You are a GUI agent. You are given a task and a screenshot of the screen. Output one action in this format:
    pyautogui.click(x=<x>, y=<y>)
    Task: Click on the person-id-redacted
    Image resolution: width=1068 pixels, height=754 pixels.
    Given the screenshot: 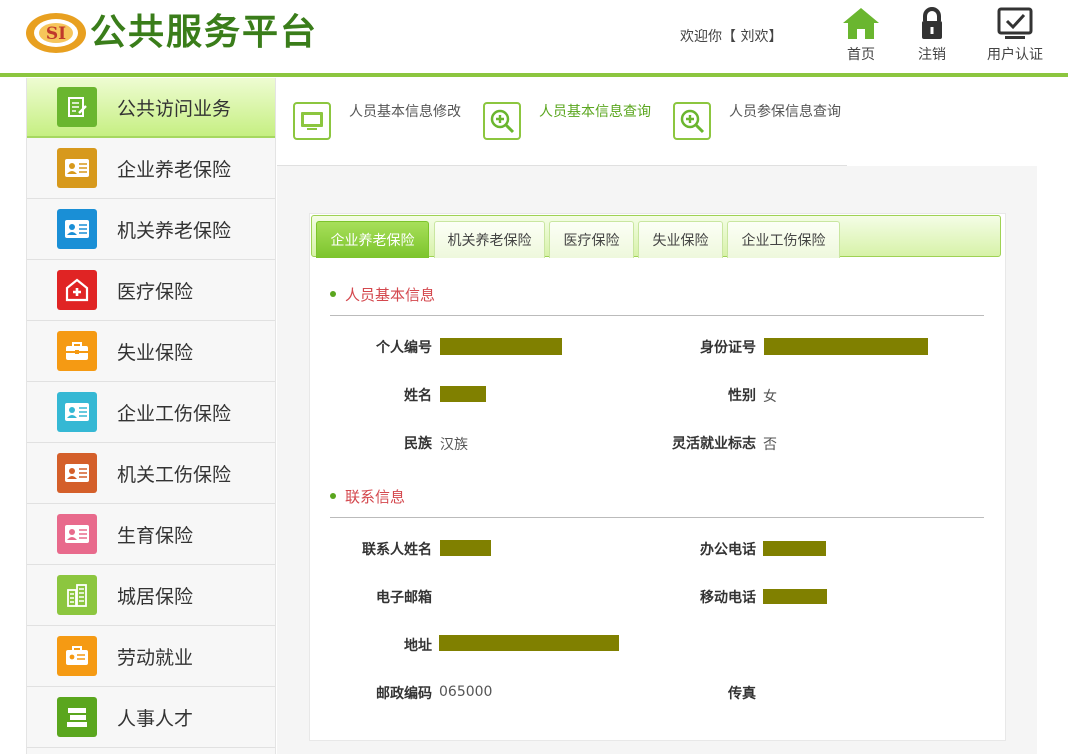 What is the action you would take?
    pyautogui.click(x=501, y=346)
    